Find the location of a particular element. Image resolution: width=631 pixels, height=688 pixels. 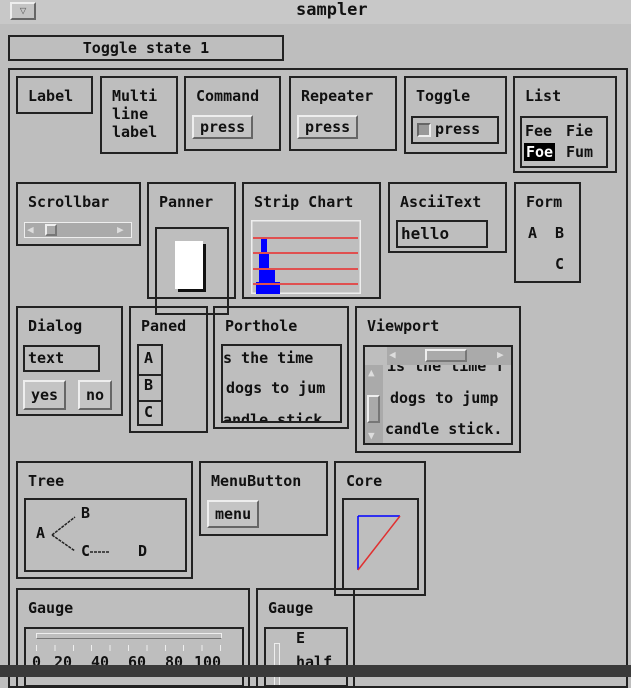

porthole-line: dogs to jum is located at coordinates (276, 388).